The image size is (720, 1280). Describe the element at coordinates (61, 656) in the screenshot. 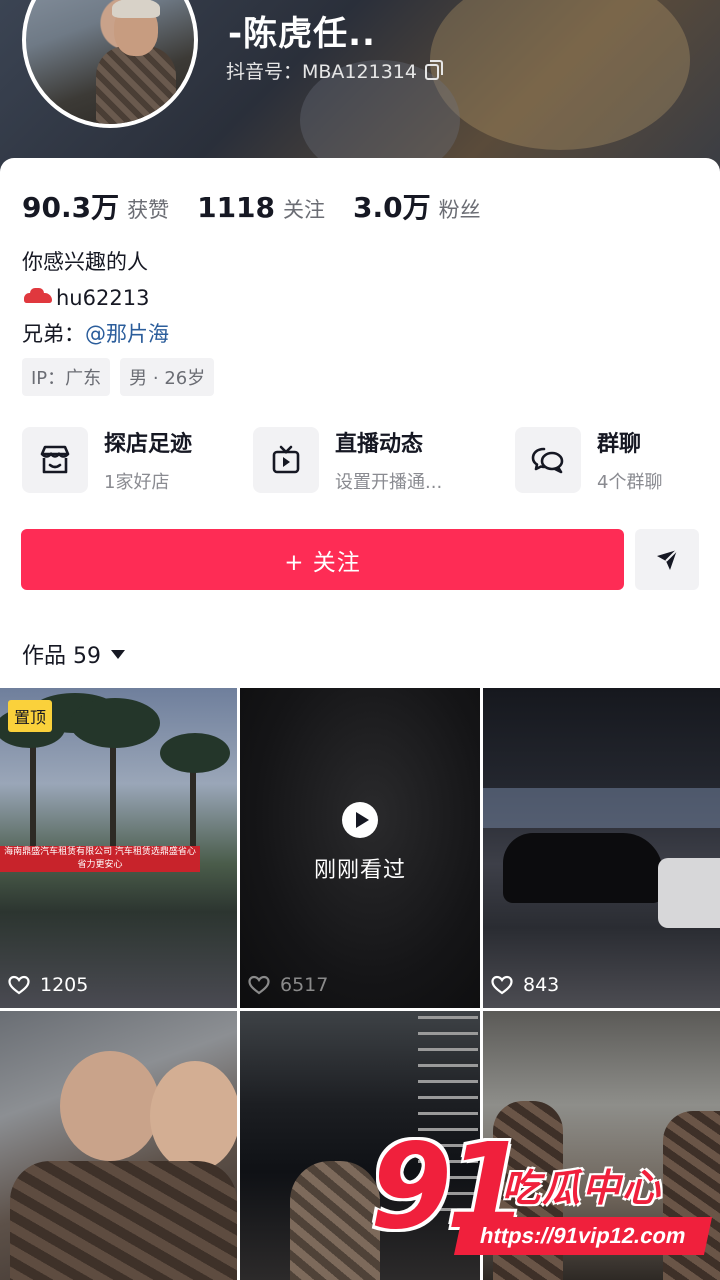

I see `works-count: 作品 59` at that location.